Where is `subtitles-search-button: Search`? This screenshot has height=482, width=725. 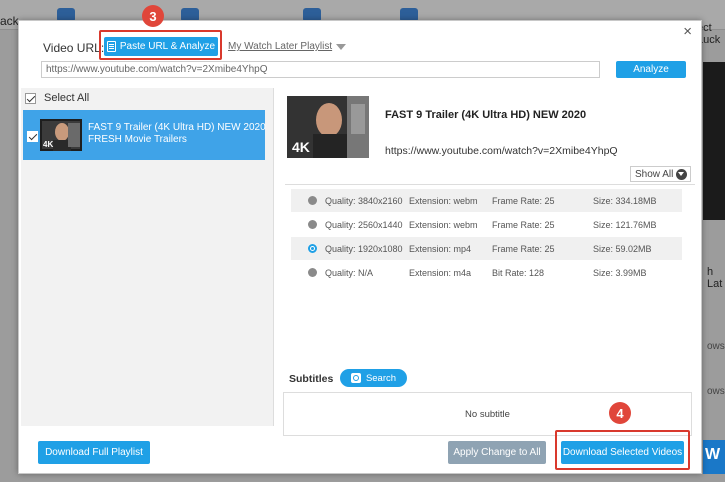
subtitles-search-button: Search is located at coordinates (373, 378).